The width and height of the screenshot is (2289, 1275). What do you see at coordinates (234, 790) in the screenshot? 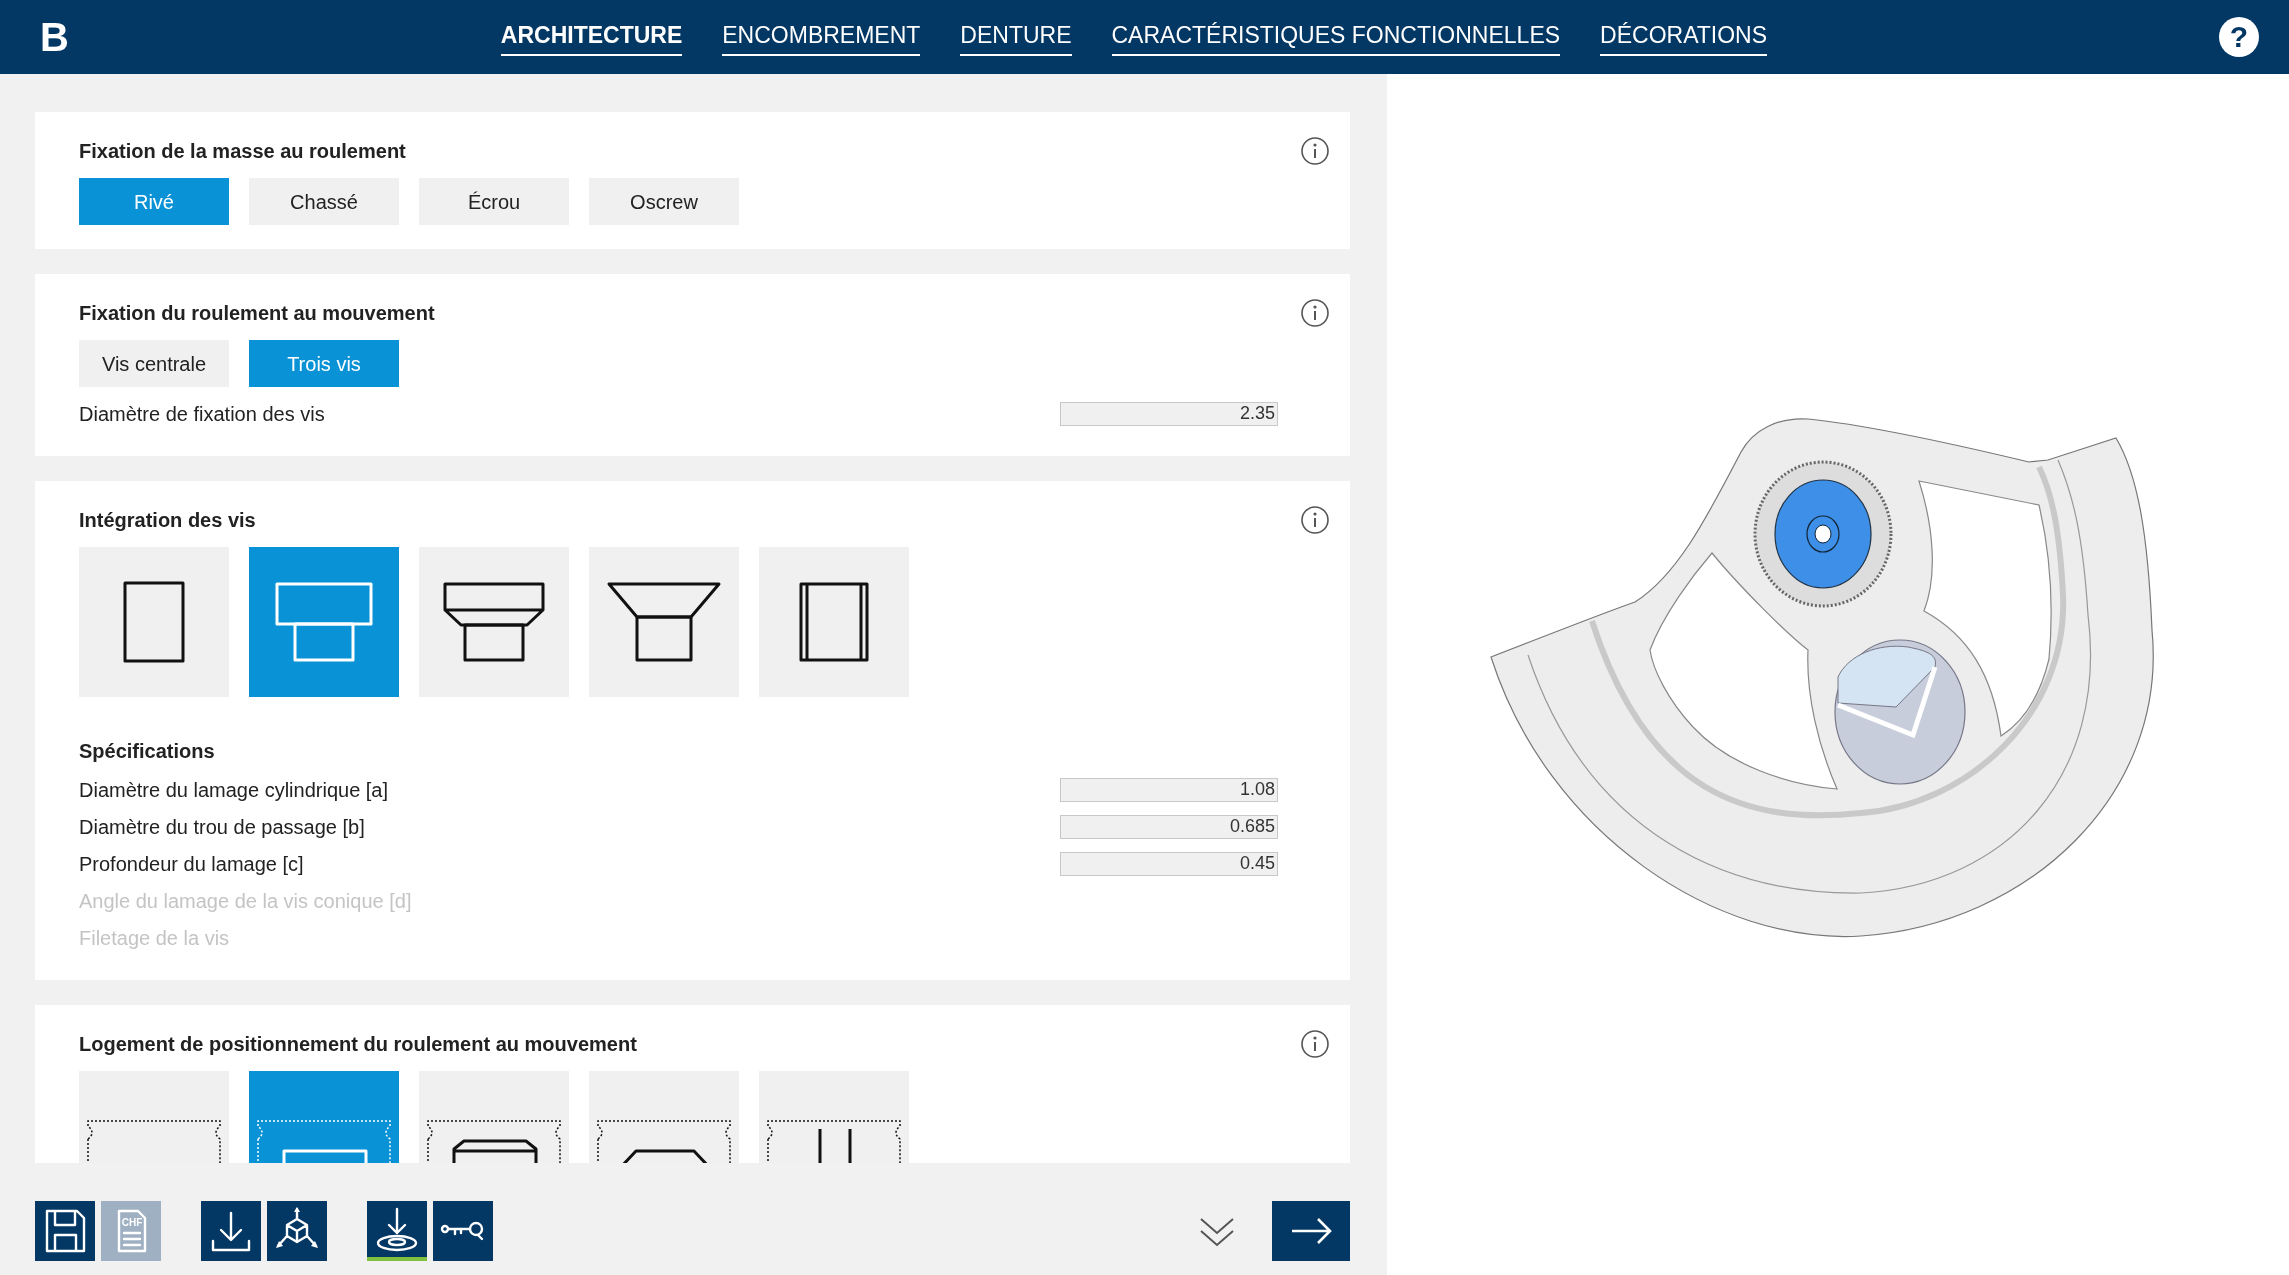
I see `field-label: Diamètre du lamage cylindrique [a]` at bounding box center [234, 790].